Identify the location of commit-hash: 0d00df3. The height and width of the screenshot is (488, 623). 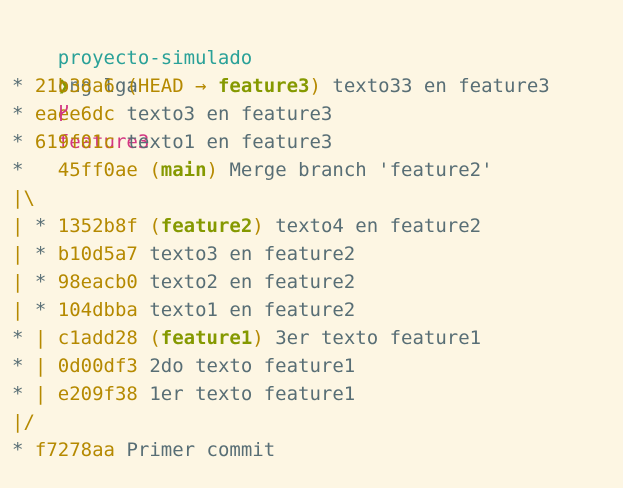
(97, 366).